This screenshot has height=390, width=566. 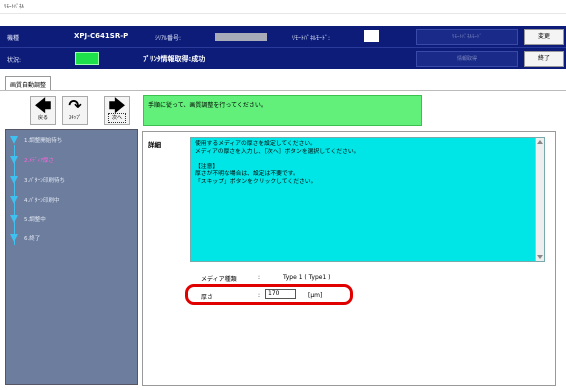 What do you see at coordinates (39, 161) in the screenshot?
I see `step-label: 2.ﾒﾃﾞｨｱ厚さ` at bounding box center [39, 161].